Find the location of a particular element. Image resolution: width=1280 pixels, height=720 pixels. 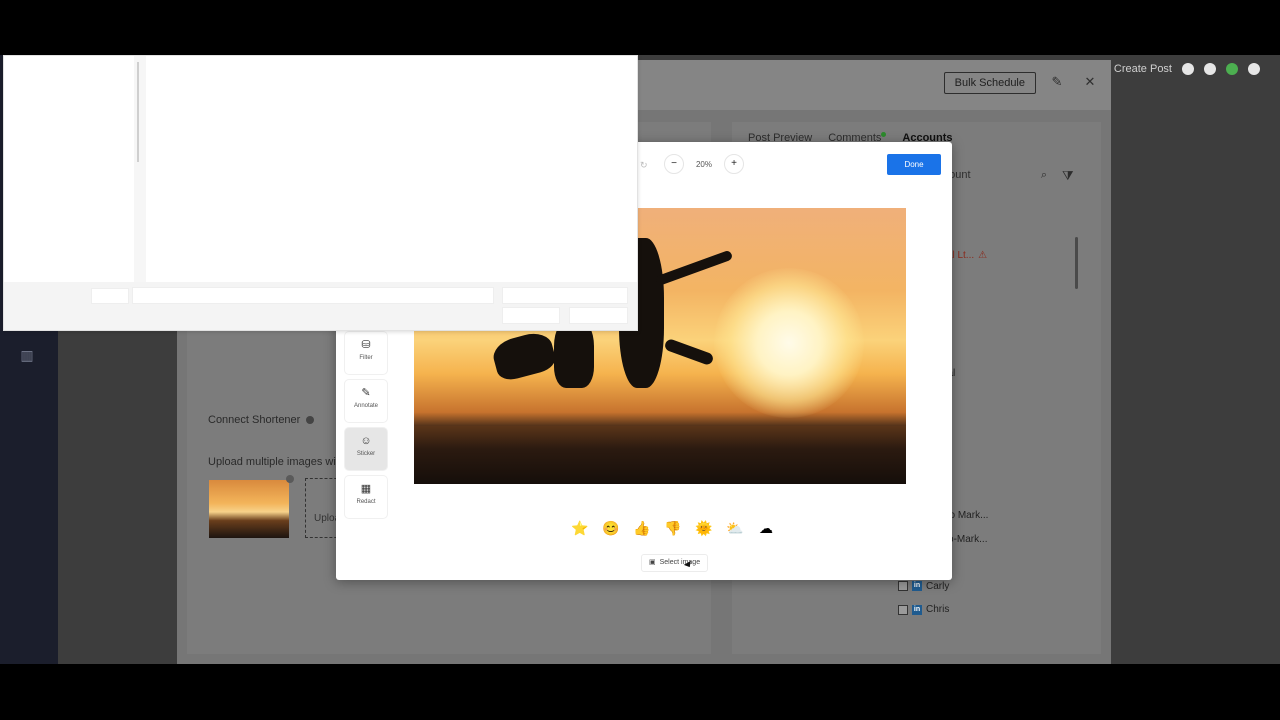

overlay-scrollbar is located at coordinates (138, 112).